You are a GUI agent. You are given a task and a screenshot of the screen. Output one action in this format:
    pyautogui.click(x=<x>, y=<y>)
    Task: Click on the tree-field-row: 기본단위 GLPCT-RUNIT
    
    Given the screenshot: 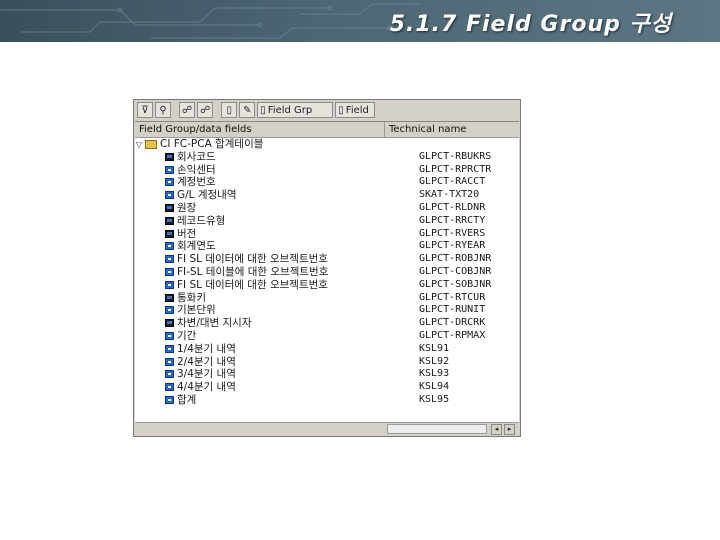 What is the action you would take?
    pyautogui.click(x=327, y=310)
    